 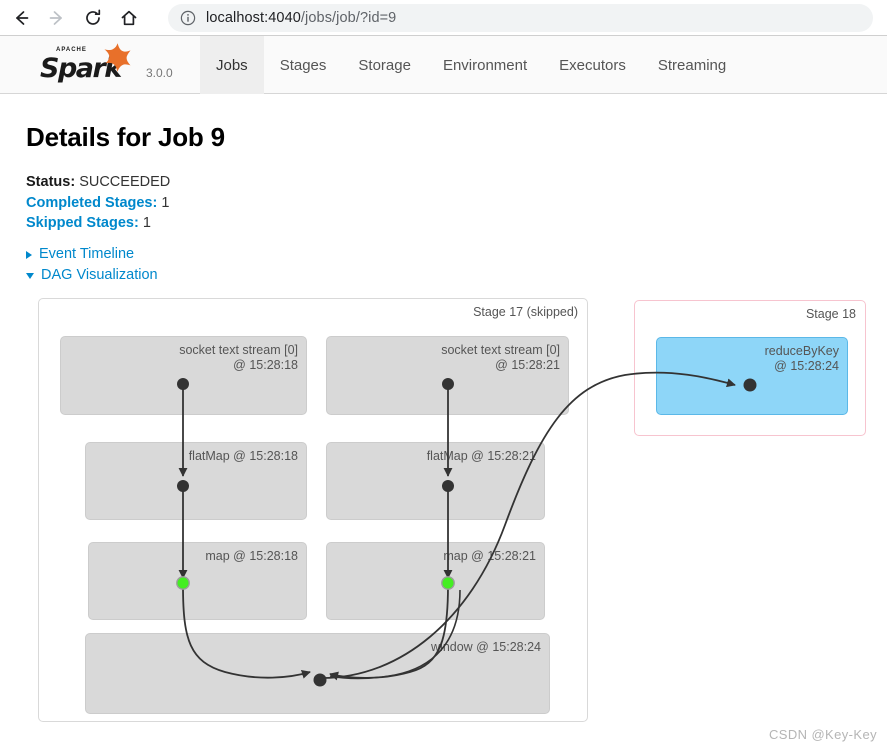 I want to click on tab-executors-label: Executors, so click(x=592, y=65).